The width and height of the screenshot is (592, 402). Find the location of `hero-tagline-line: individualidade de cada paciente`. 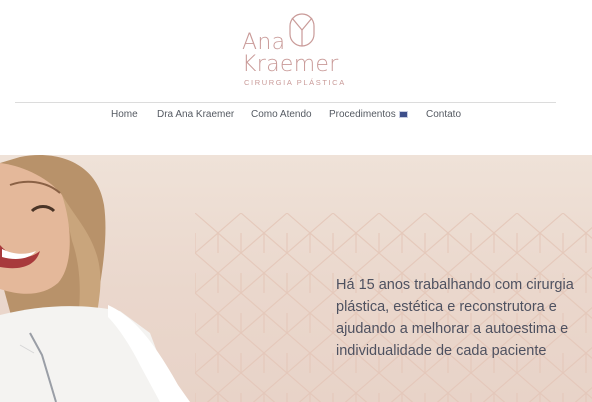

hero-tagline-line: individualidade de cada paciente is located at coordinates (441, 351).